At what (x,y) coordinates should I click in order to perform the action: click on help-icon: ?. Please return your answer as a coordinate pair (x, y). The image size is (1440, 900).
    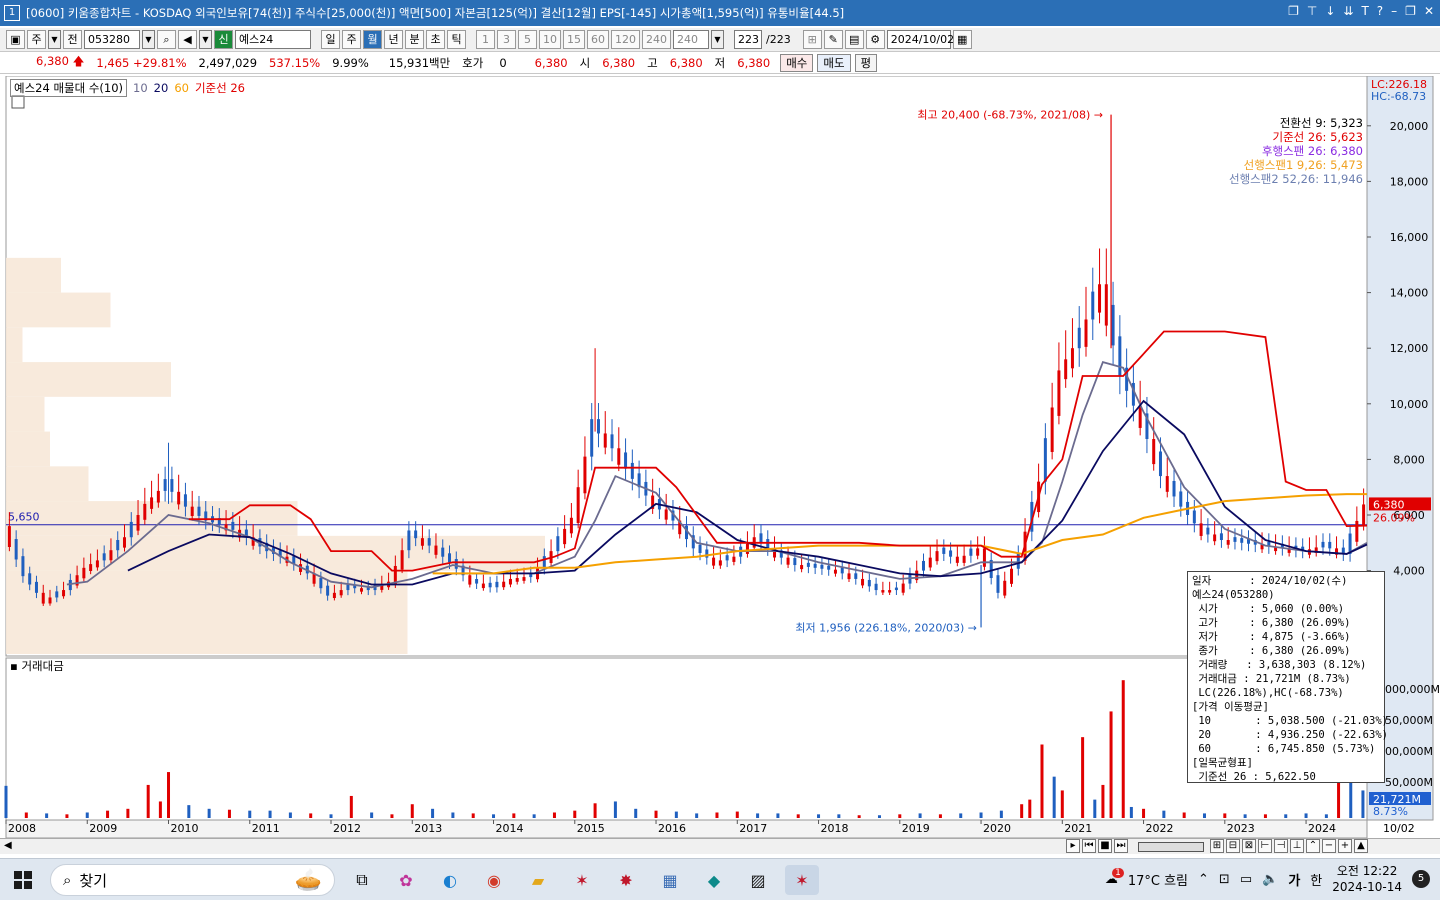
    Looking at the image, I should click on (1380, 11).